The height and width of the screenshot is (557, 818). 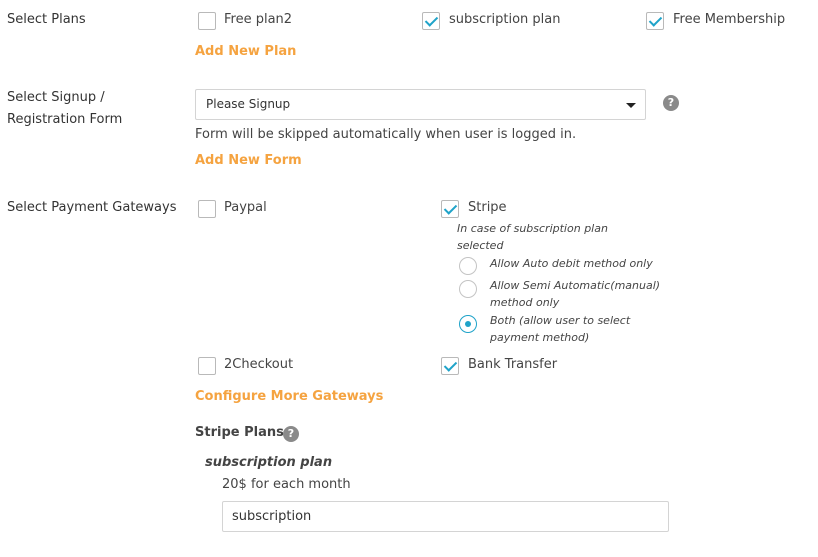 I want to click on stripe-plans-title: Stripe Plans, so click(x=239, y=432).